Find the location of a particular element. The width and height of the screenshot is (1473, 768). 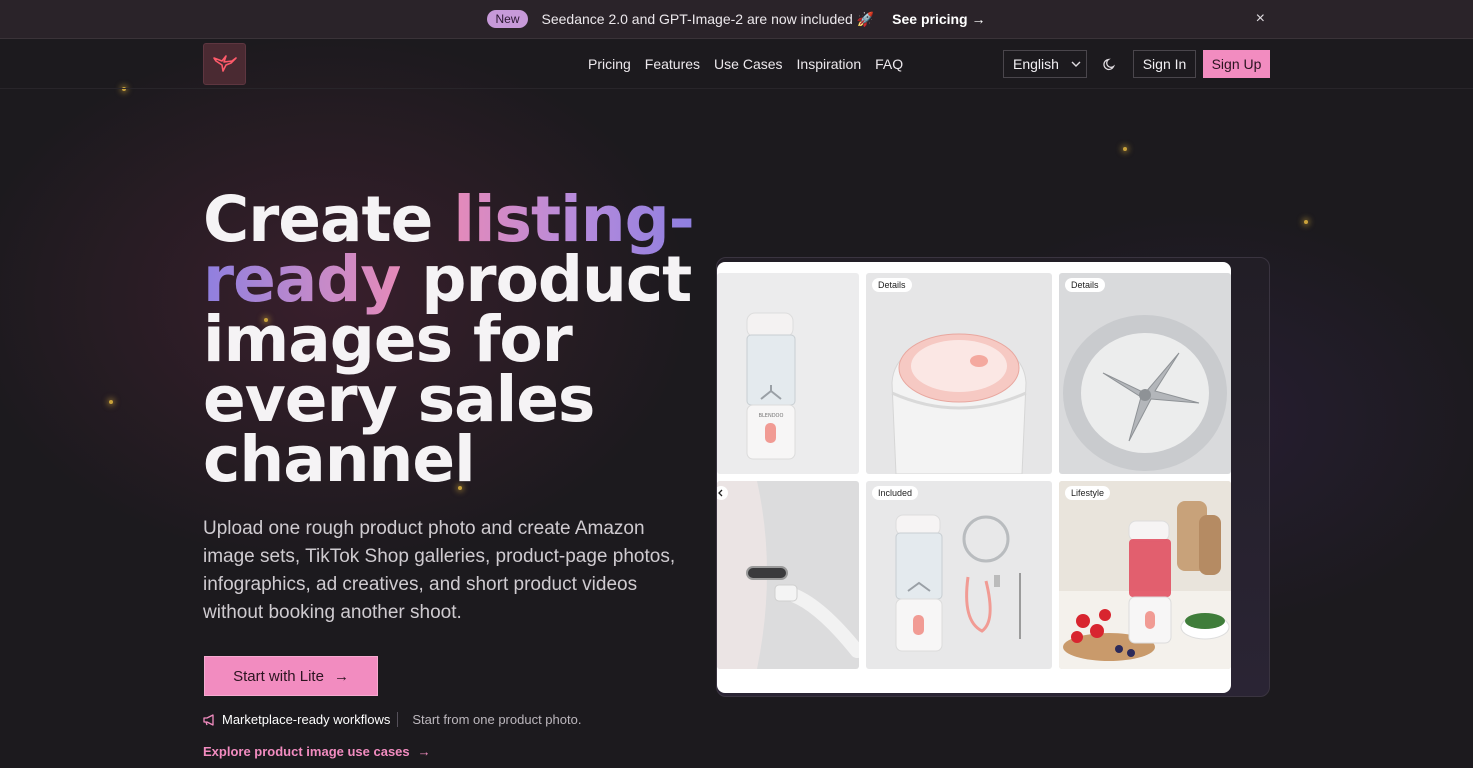

hummingbird-logo-icon is located at coordinates (224, 63).